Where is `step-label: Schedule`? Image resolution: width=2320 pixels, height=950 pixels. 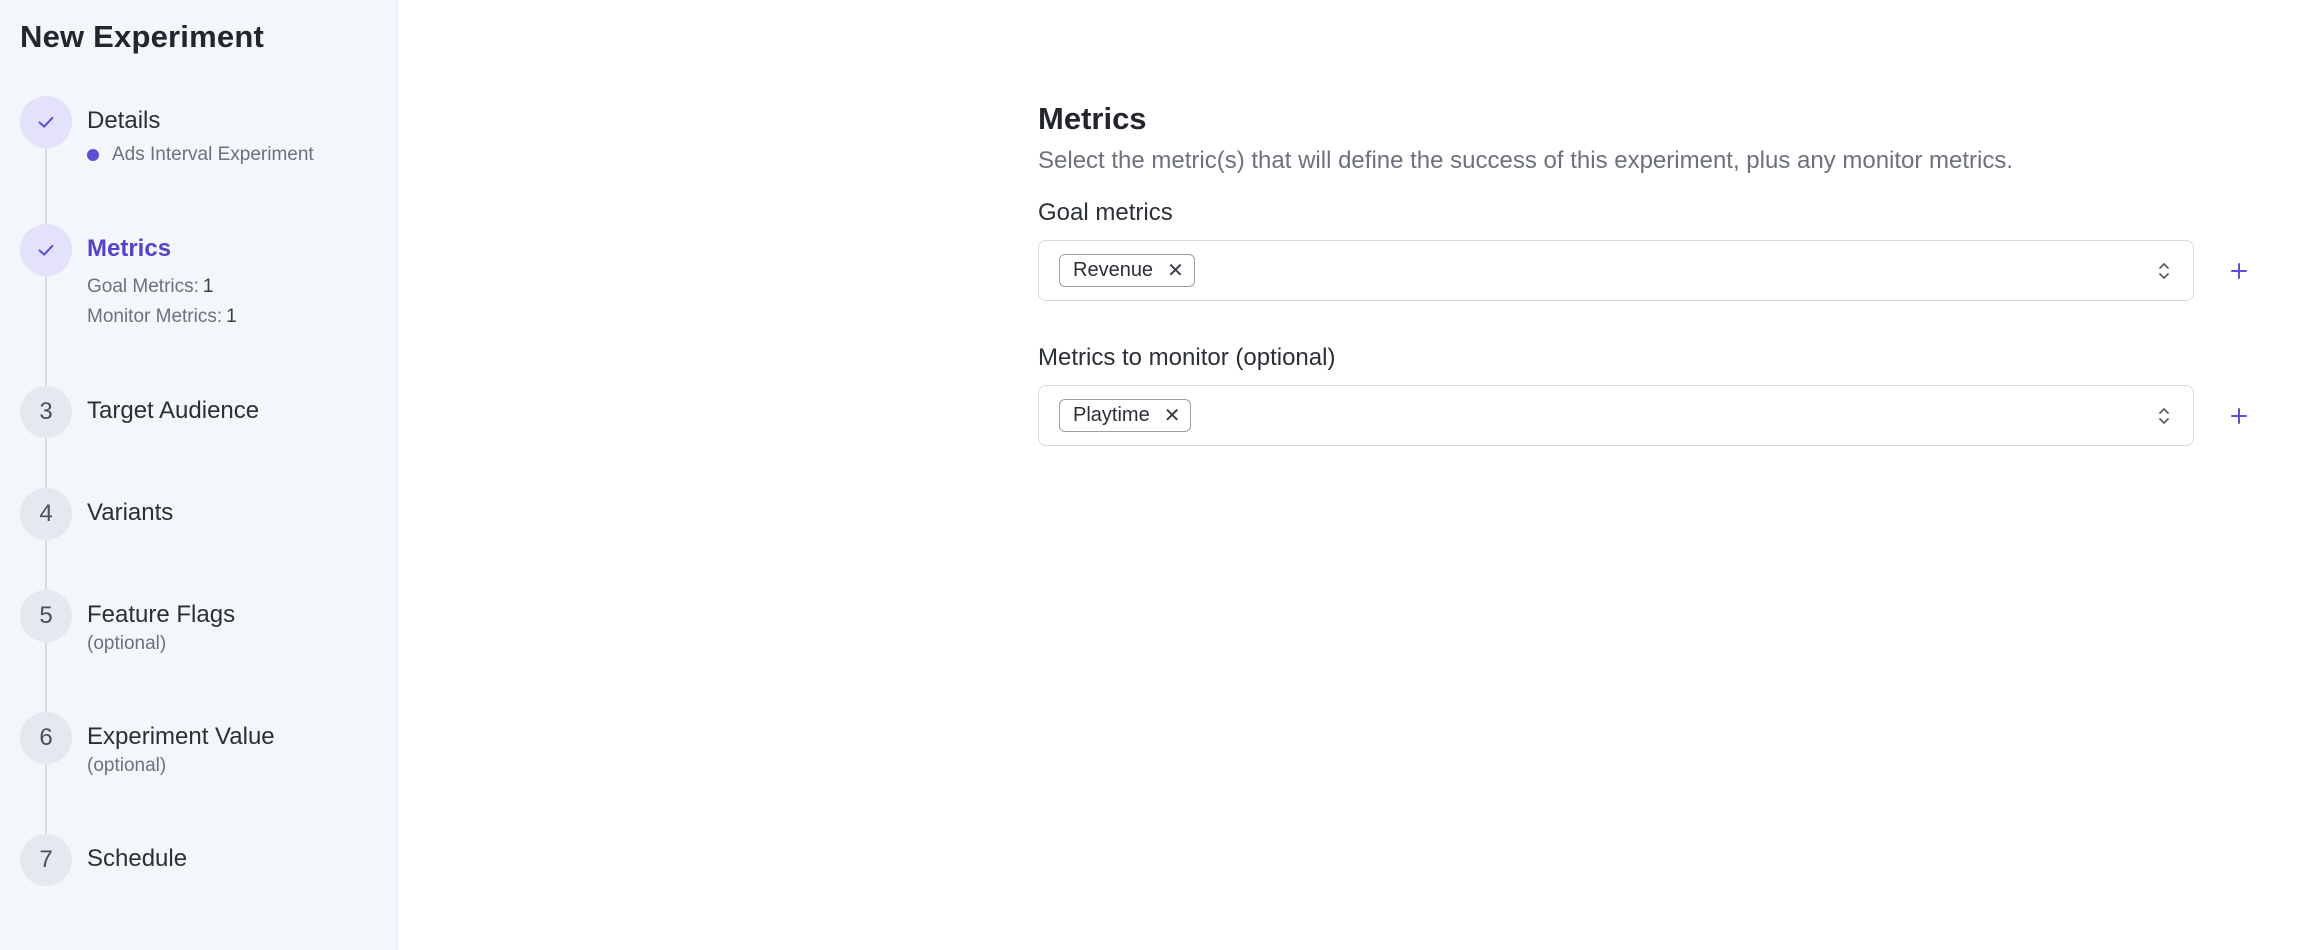
step-label: Schedule is located at coordinates (137, 858).